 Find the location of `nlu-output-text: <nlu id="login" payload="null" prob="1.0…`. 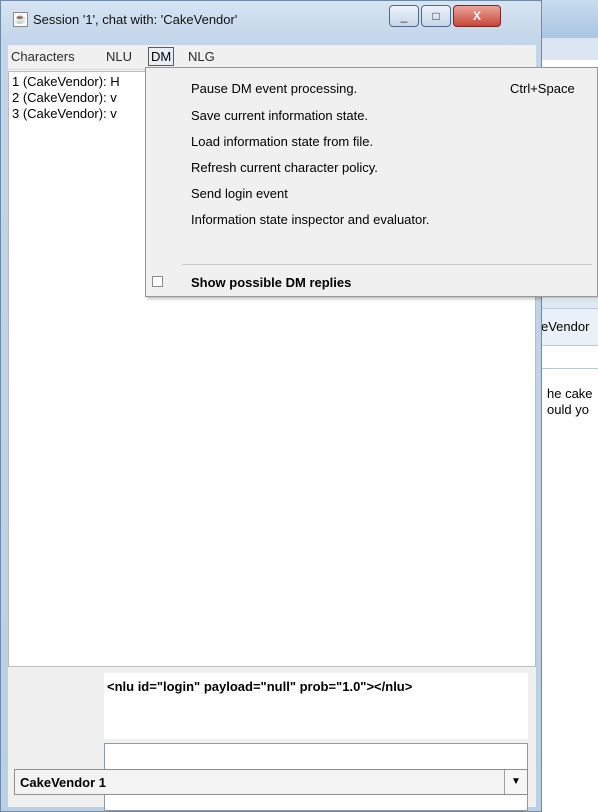

nlu-output-text: <nlu id="login" payload="null" prob="1.0… is located at coordinates (260, 686).